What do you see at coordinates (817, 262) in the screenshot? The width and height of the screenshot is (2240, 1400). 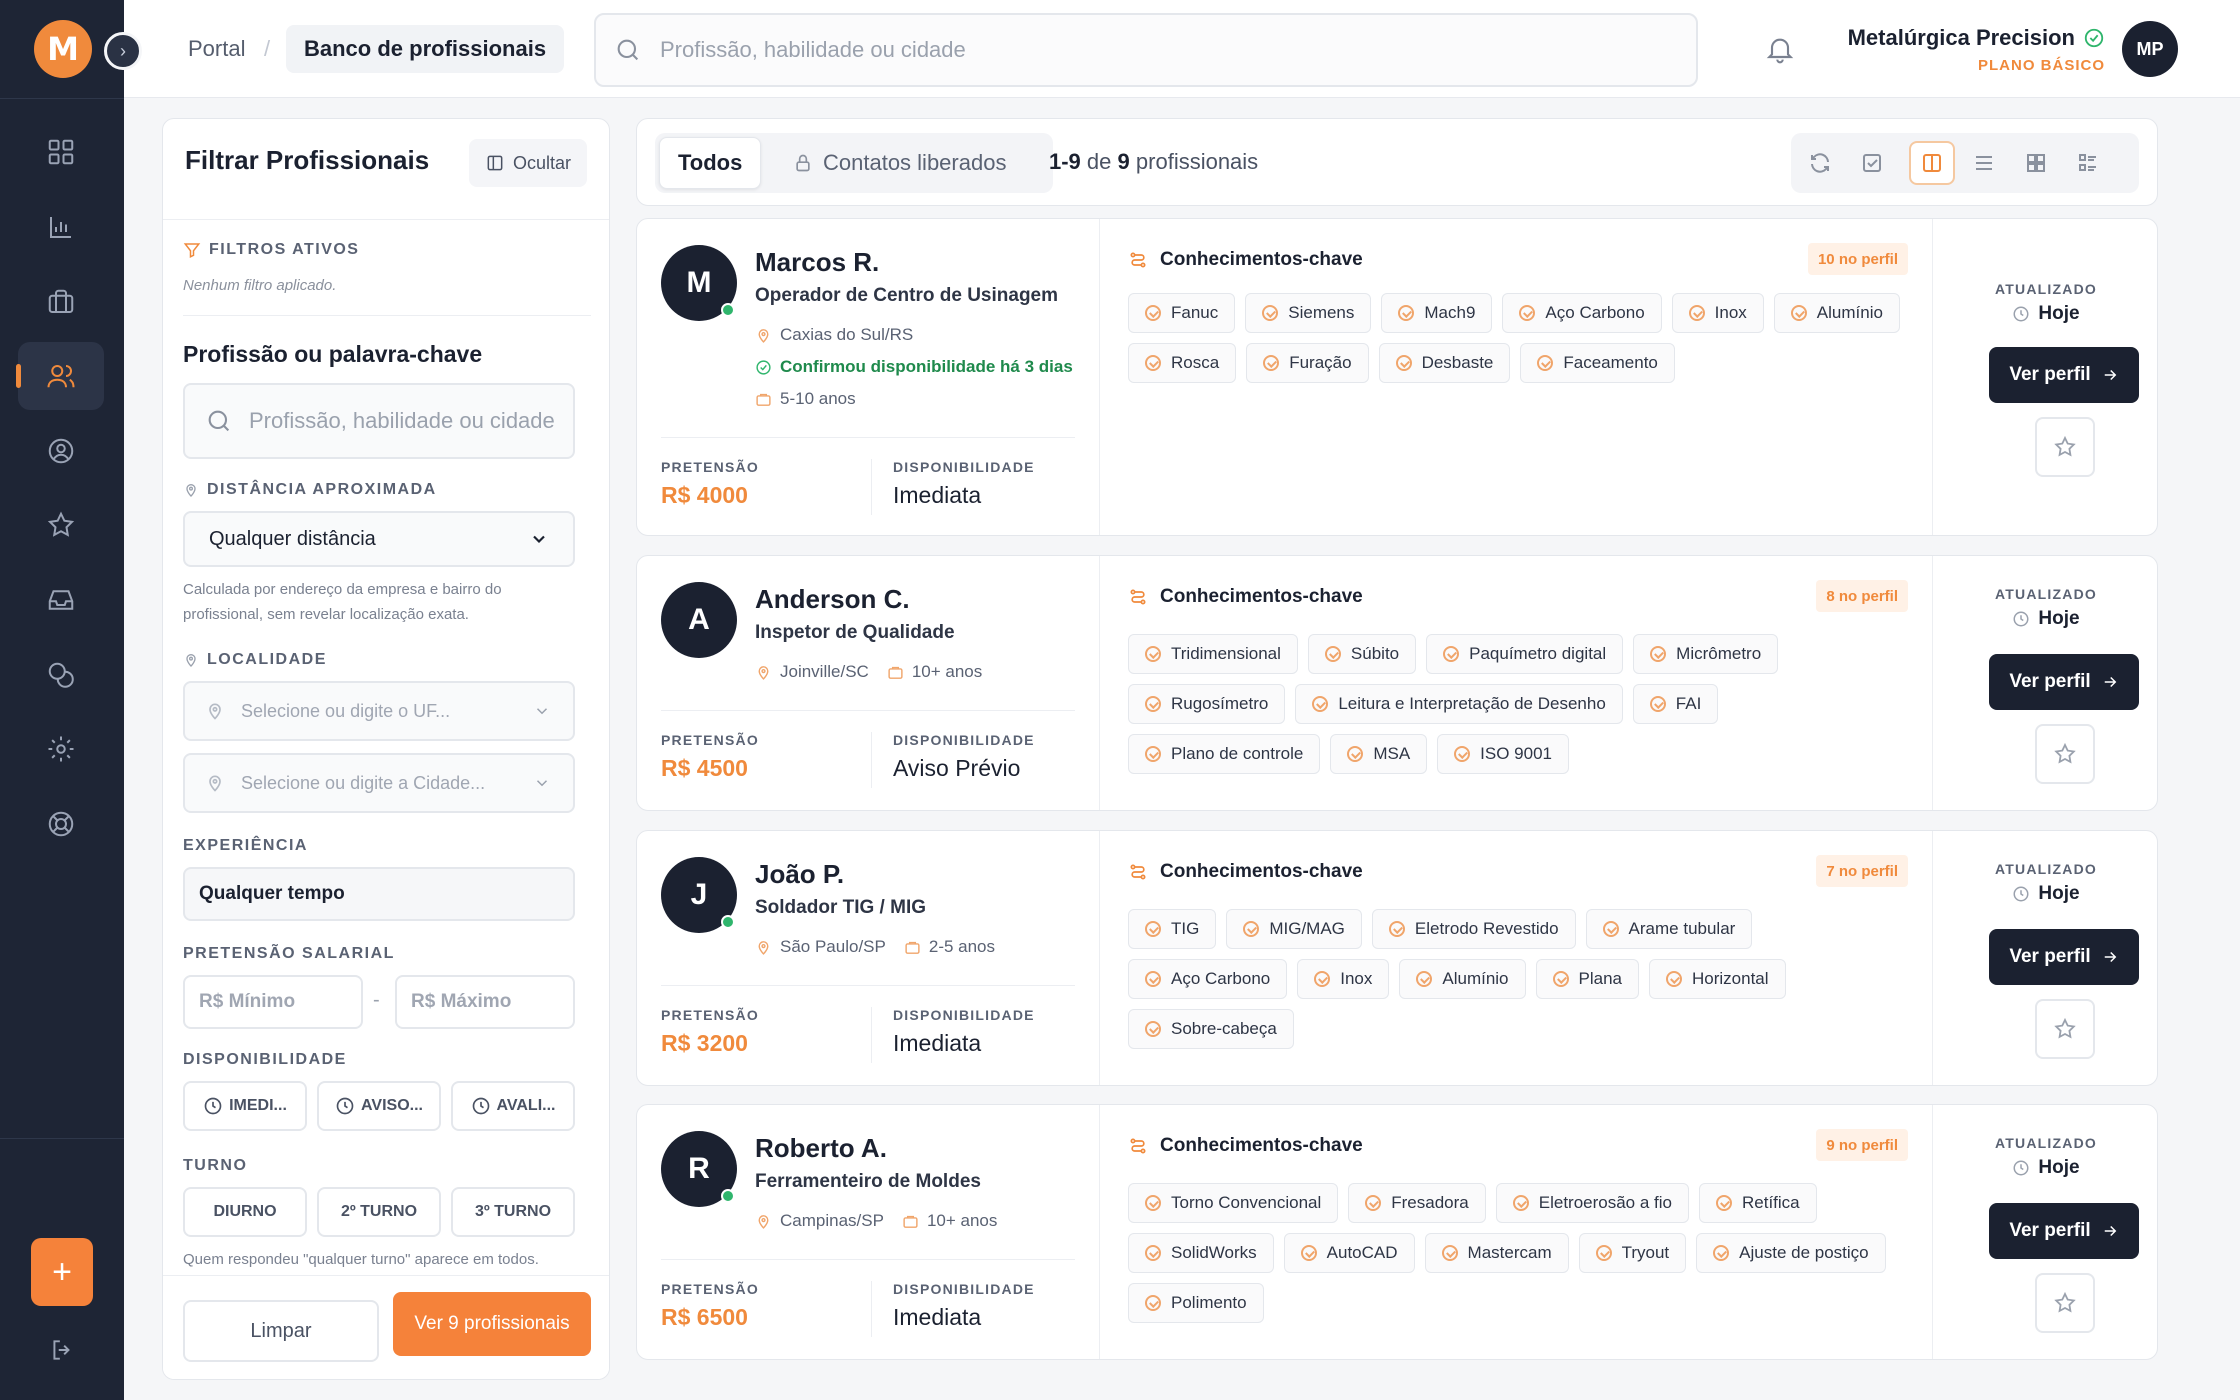 I see `candidate-name: Marcos R.` at bounding box center [817, 262].